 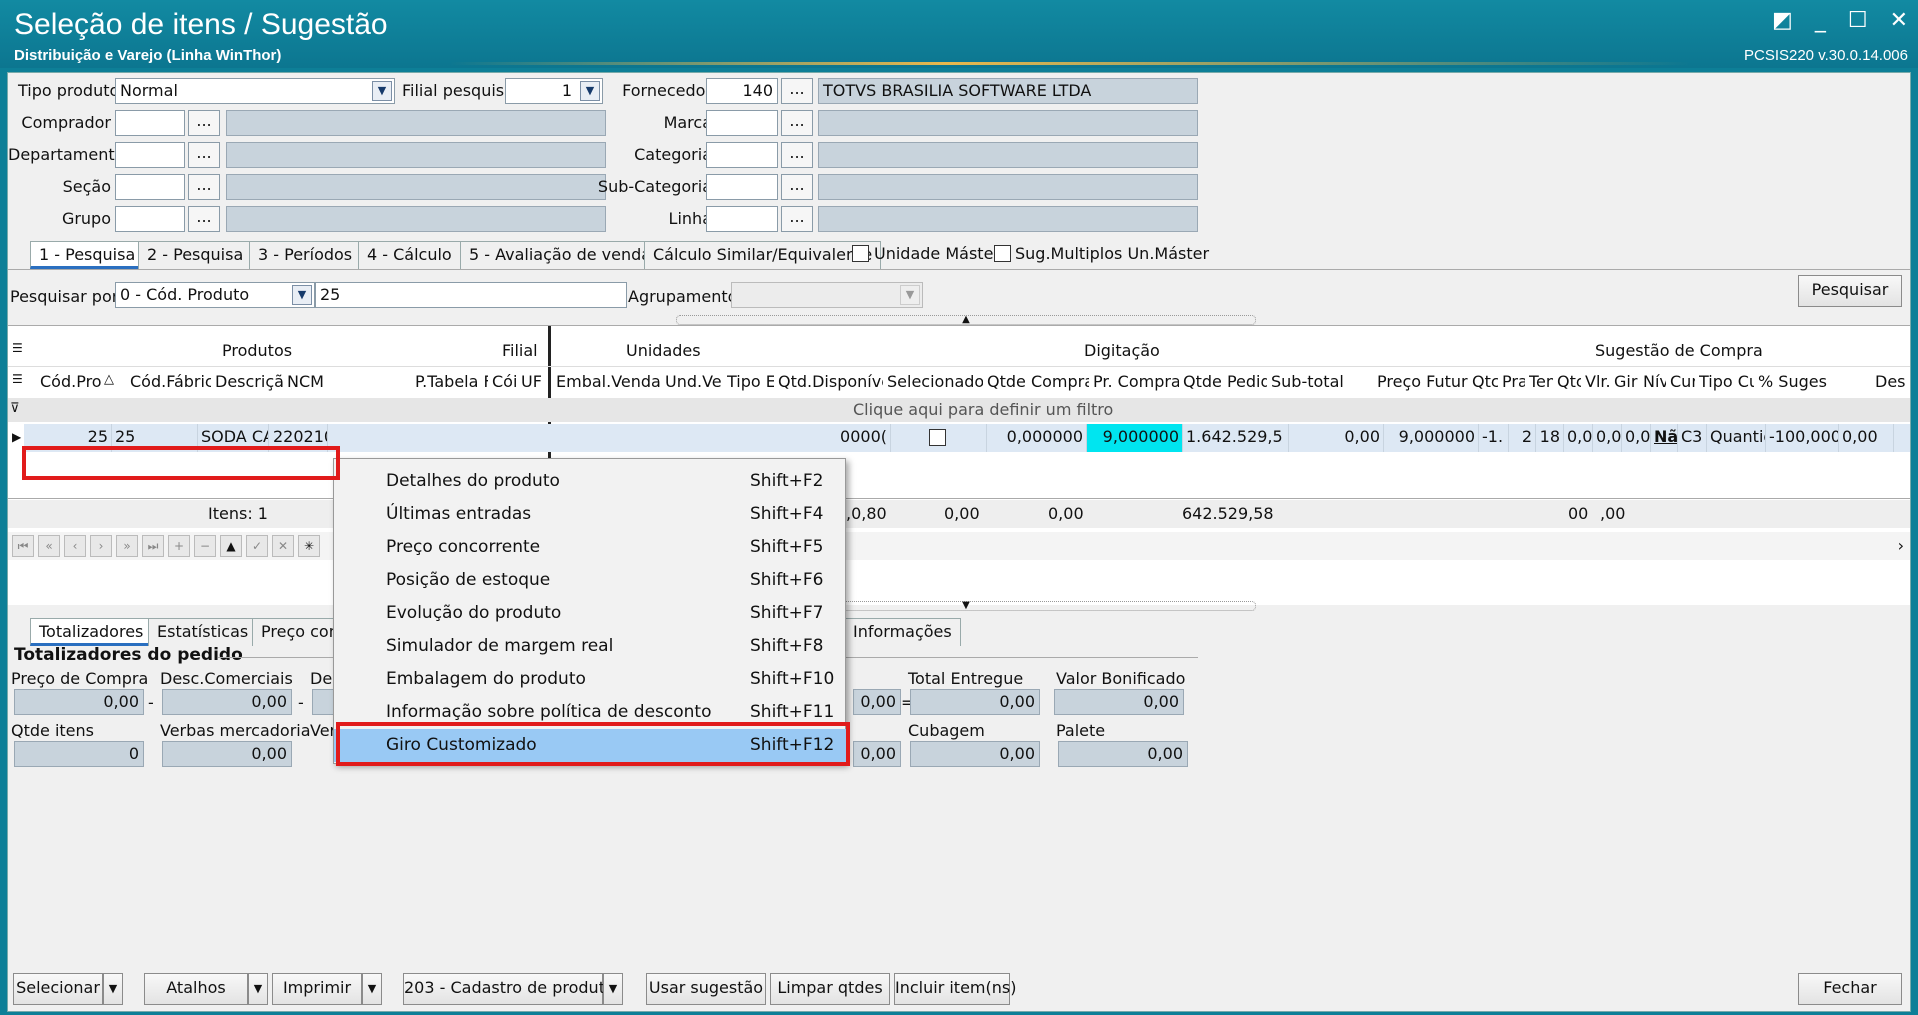 What do you see at coordinates (231, 546) in the screenshot?
I see `edit-icon: ▲` at bounding box center [231, 546].